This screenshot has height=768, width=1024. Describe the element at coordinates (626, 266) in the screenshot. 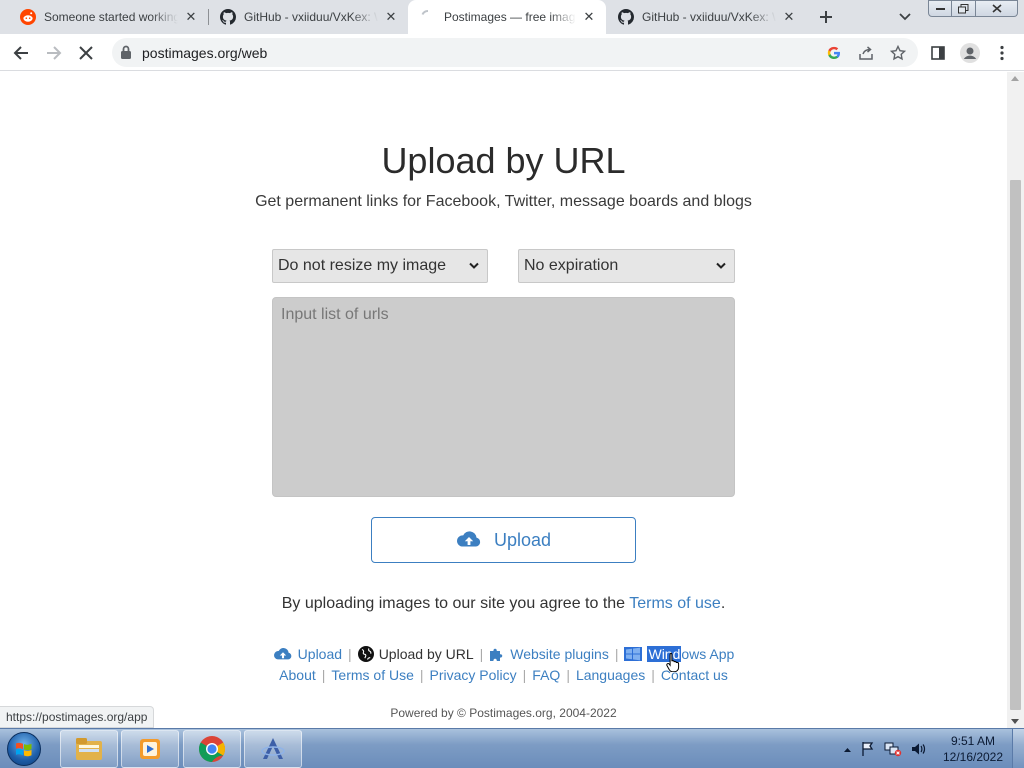

I see `expiration-select: No expiration` at that location.